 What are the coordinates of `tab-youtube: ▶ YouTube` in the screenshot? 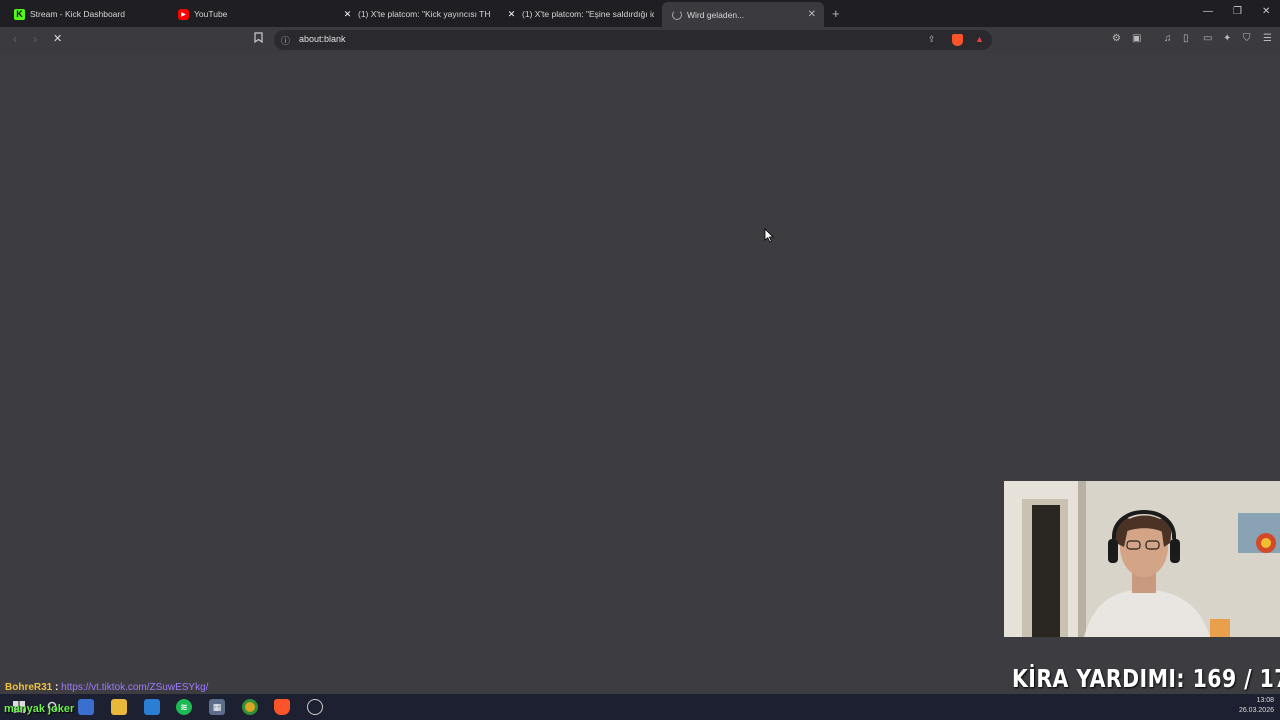 It's located at (253, 14).